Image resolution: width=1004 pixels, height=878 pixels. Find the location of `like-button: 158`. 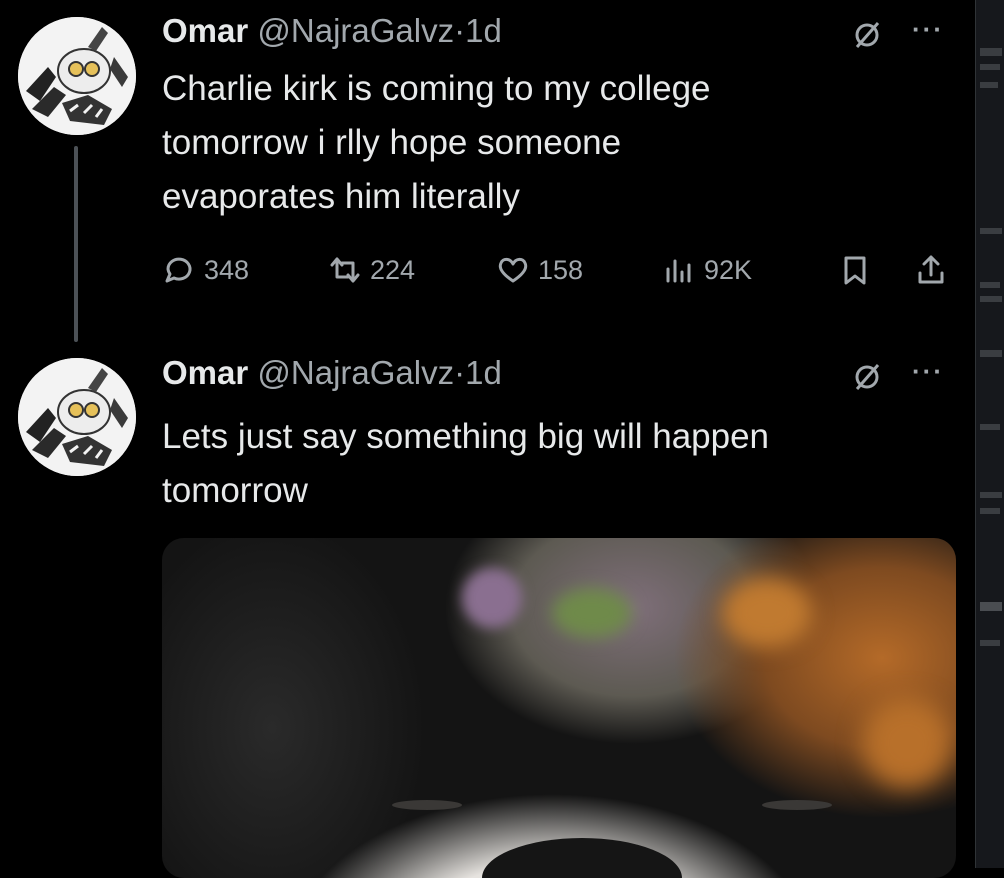

like-button: 158 is located at coordinates (539, 270).